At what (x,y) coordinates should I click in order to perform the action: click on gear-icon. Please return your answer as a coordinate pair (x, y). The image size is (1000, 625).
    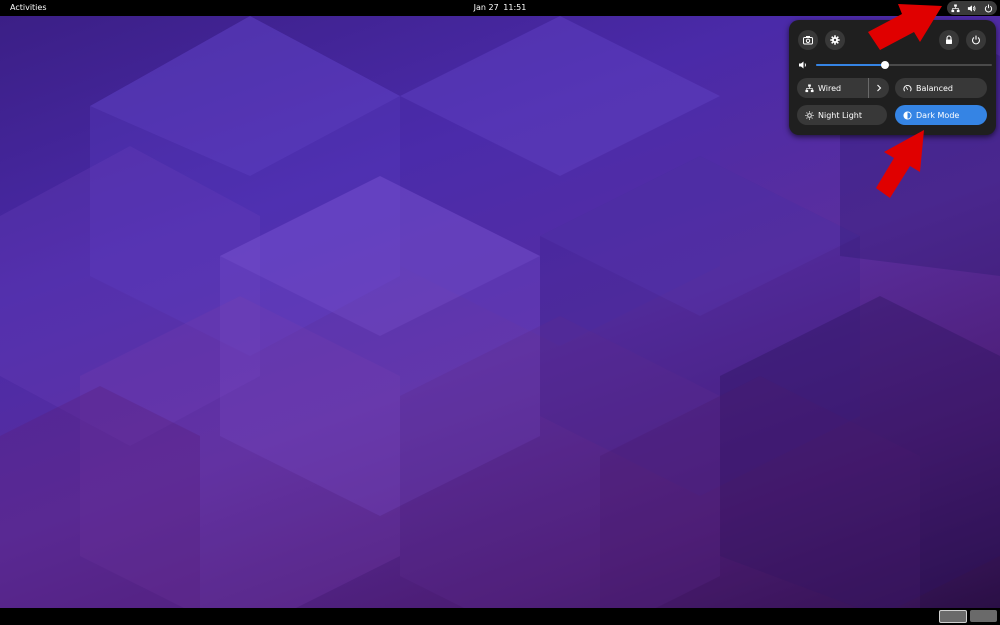
    Looking at the image, I should click on (835, 40).